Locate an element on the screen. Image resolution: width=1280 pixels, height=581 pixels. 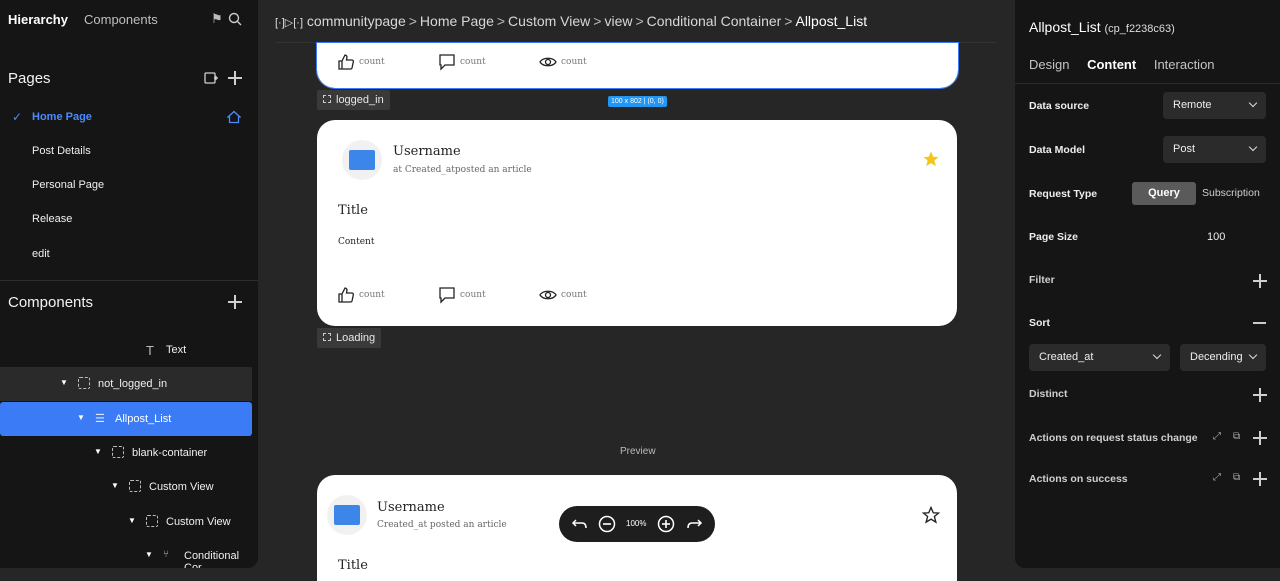
request-type-query: Query is located at coordinates (1164, 193).